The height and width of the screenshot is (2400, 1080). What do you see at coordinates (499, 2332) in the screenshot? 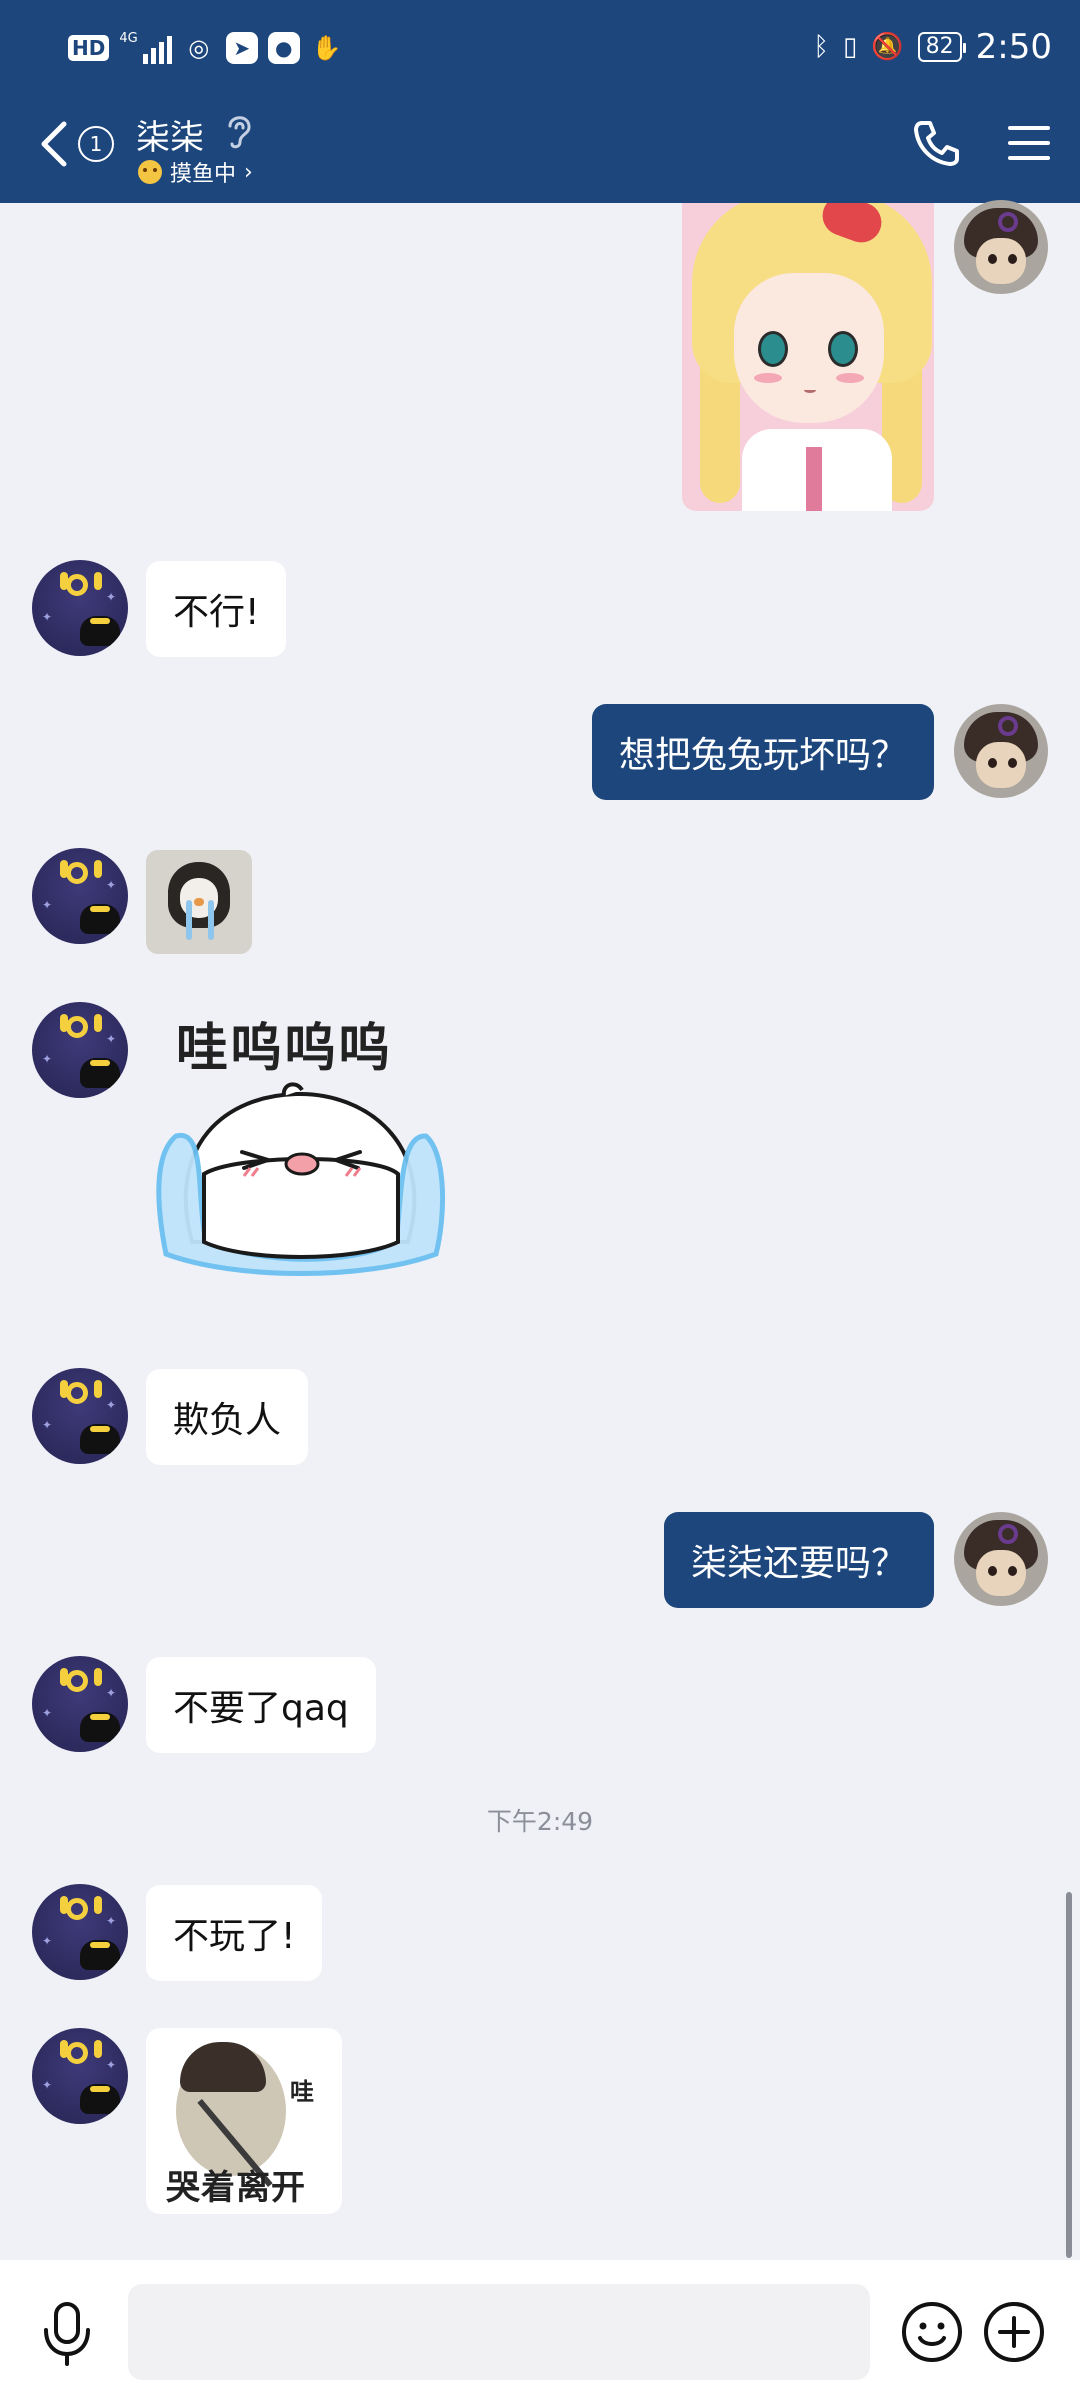
I see `message-input` at bounding box center [499, 2332].